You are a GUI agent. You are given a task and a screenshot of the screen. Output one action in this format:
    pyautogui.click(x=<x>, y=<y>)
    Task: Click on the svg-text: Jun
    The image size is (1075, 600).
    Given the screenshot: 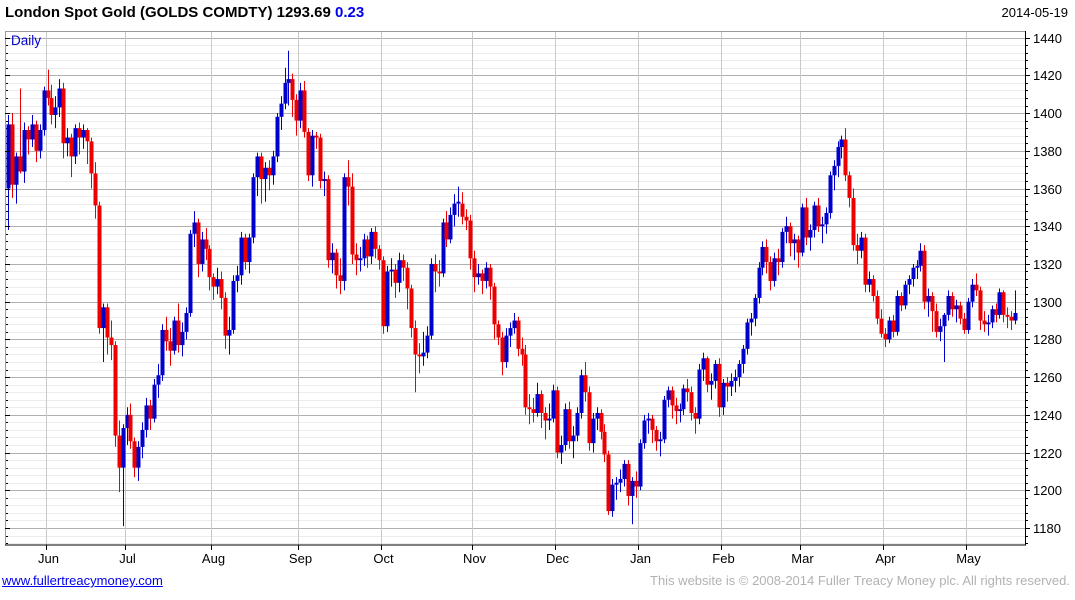 What is the action you would take?
    pyautogui.click(x=48, y=558)
    